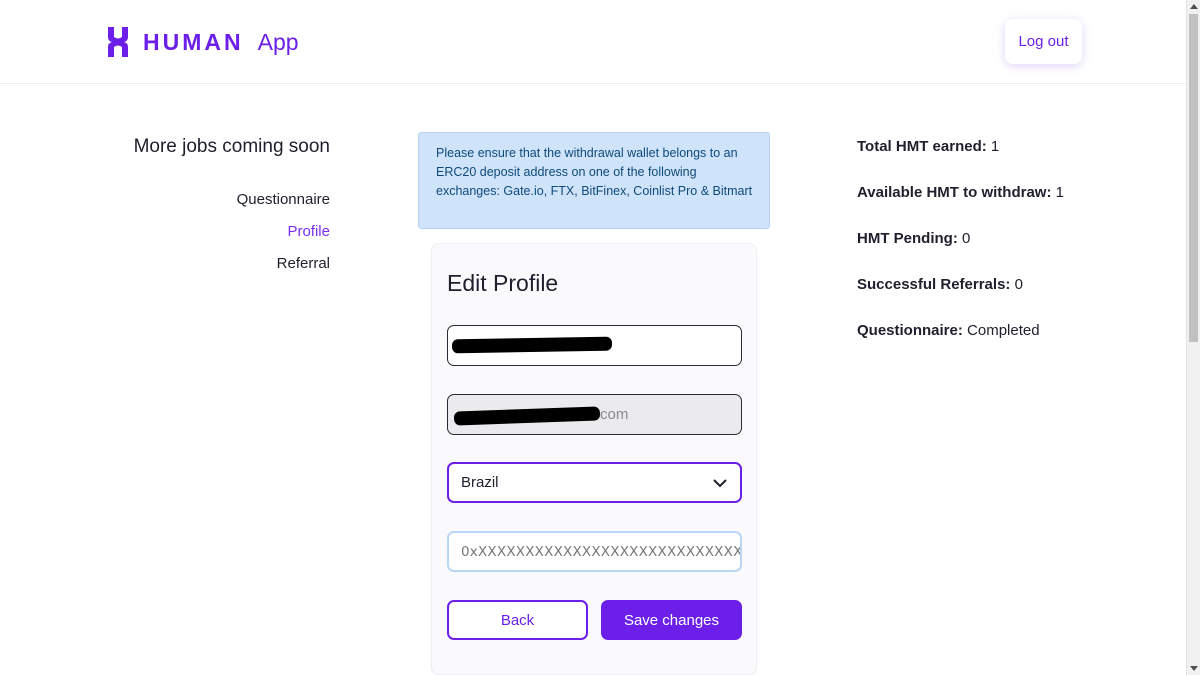 Image resolution: width=1200 pixels, height=675 pixels. Describe the element at coordinates (503, 283) in the screenshot. I see `edit-profile-title: Edit Profile` at that location.